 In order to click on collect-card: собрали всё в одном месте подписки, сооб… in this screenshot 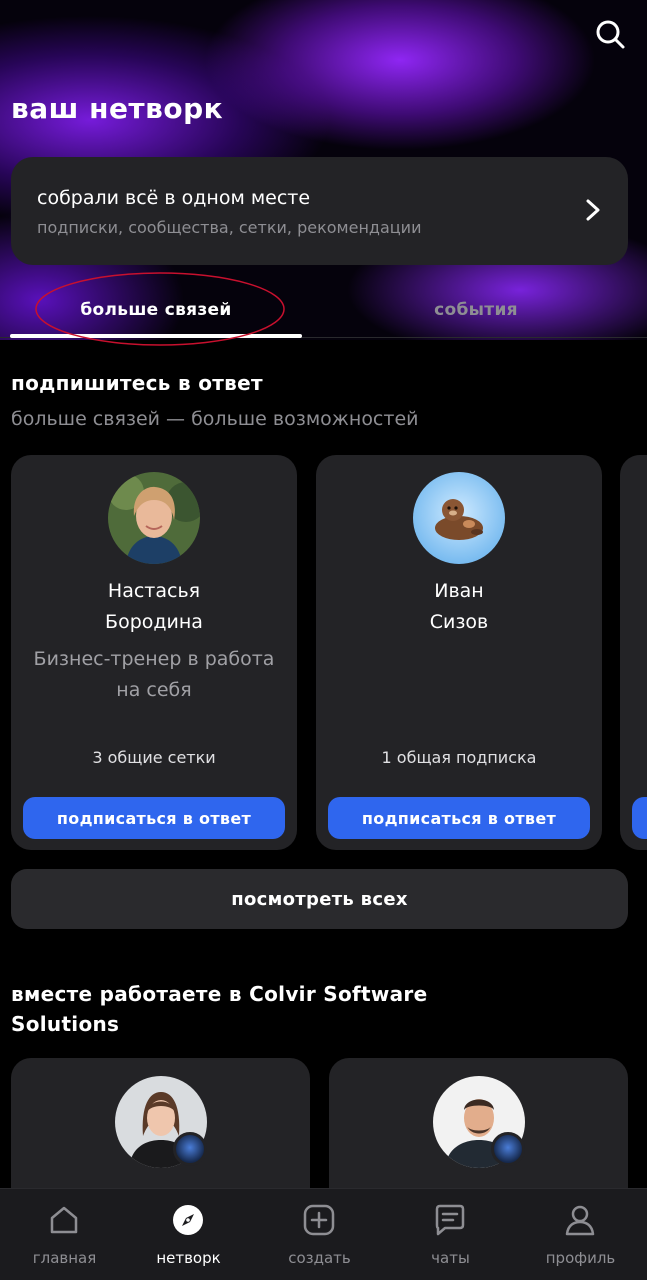, I will do `click(319, 211)`.